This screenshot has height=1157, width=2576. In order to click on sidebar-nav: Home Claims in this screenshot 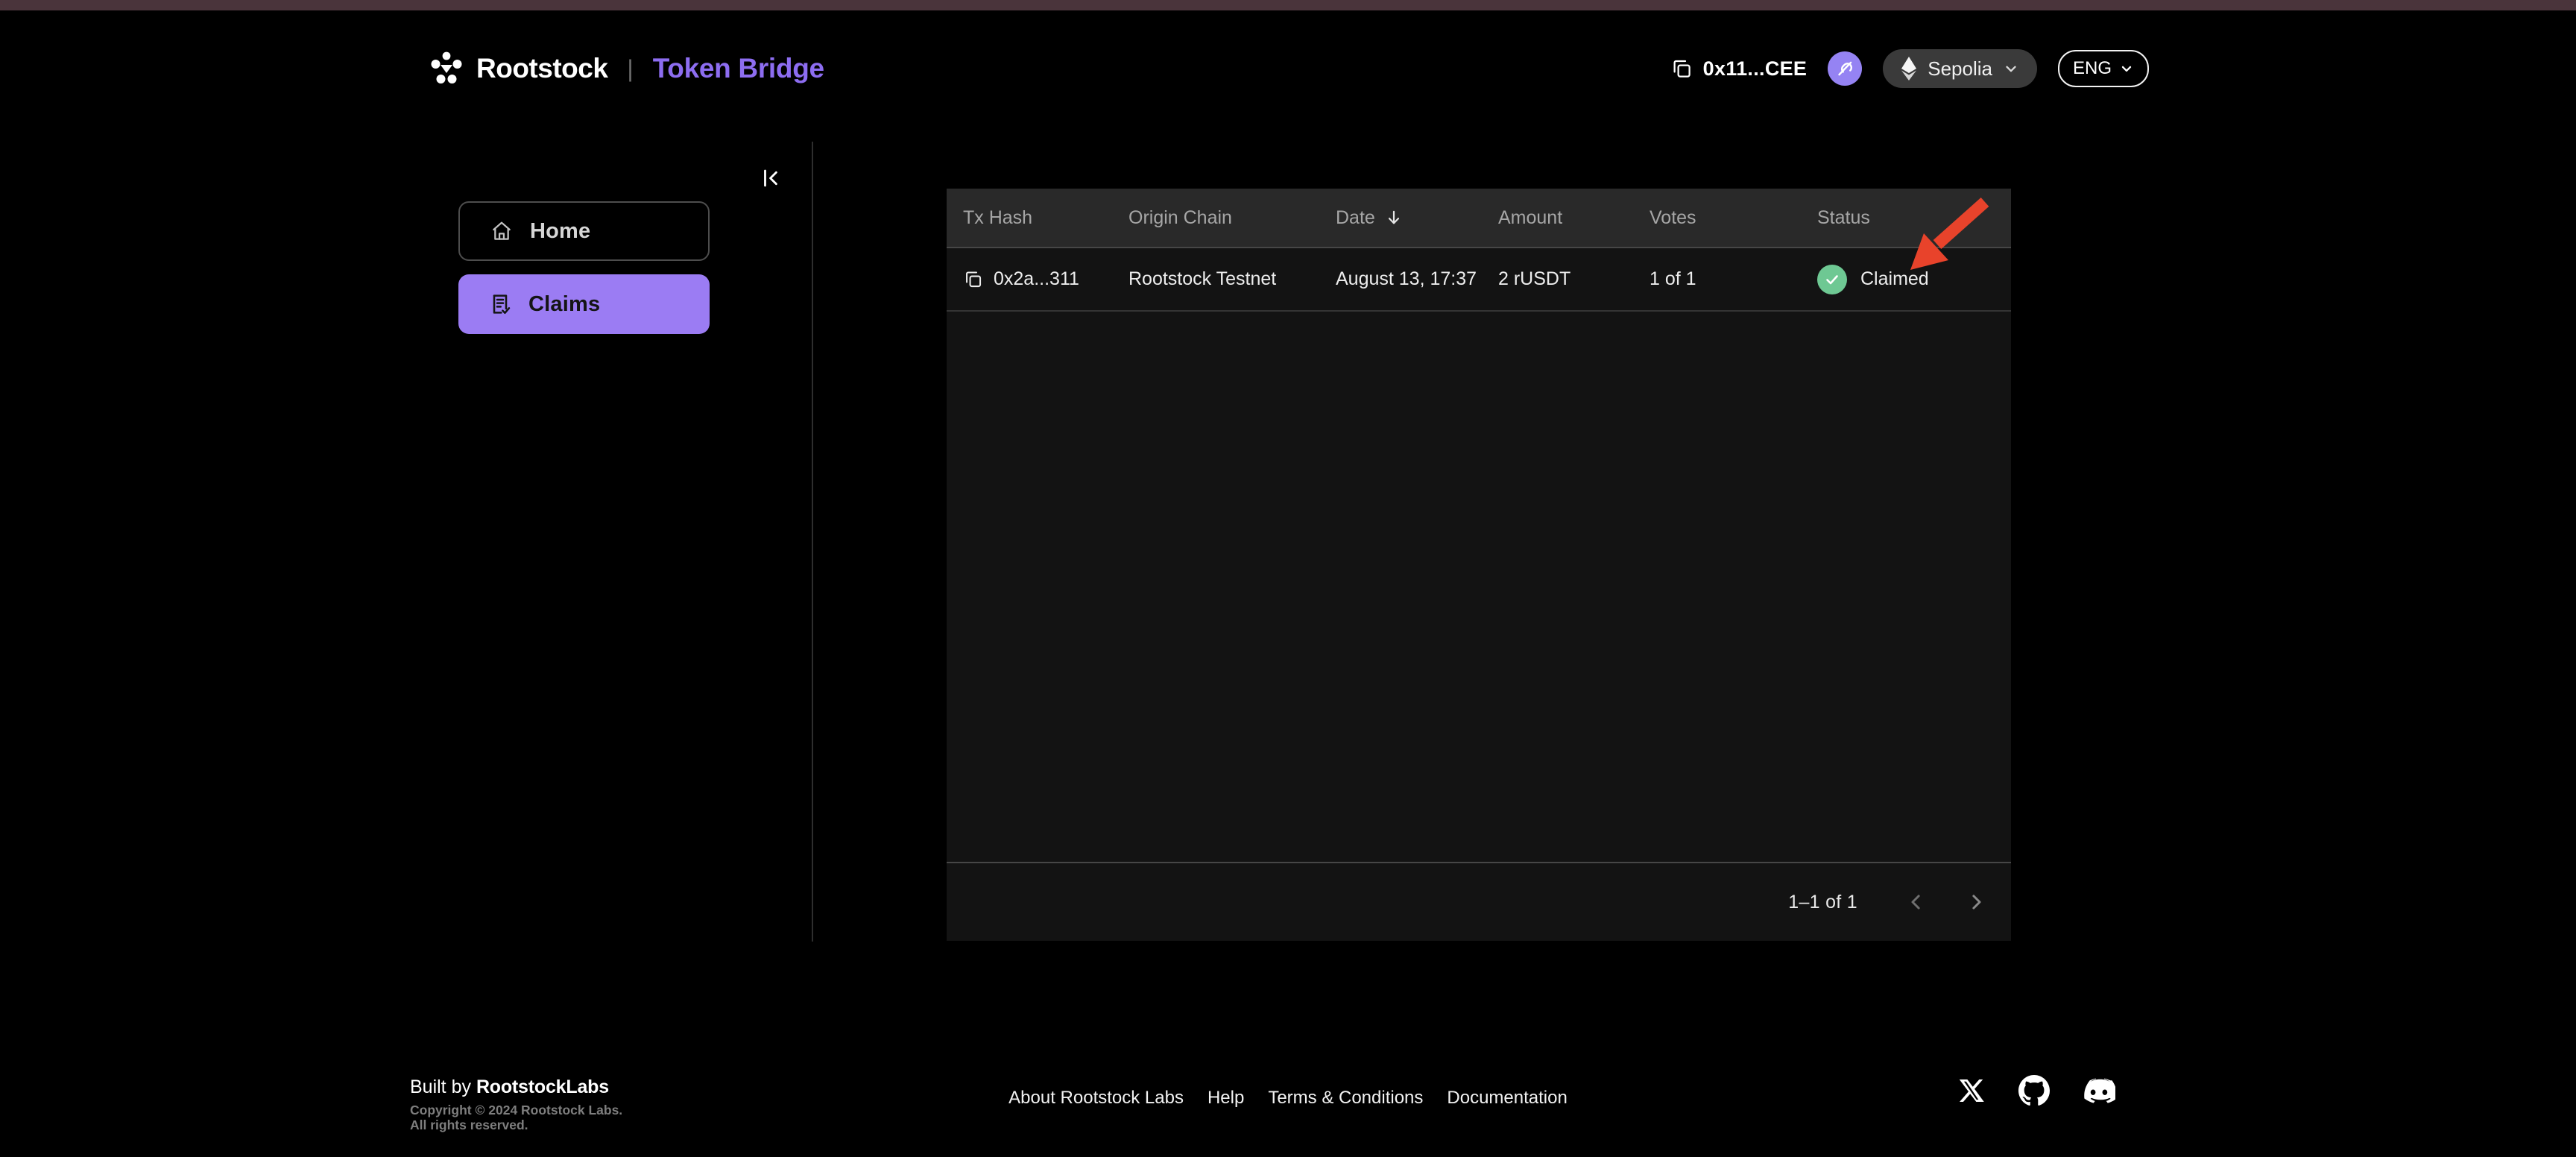, I will do `click(584, 268)`.